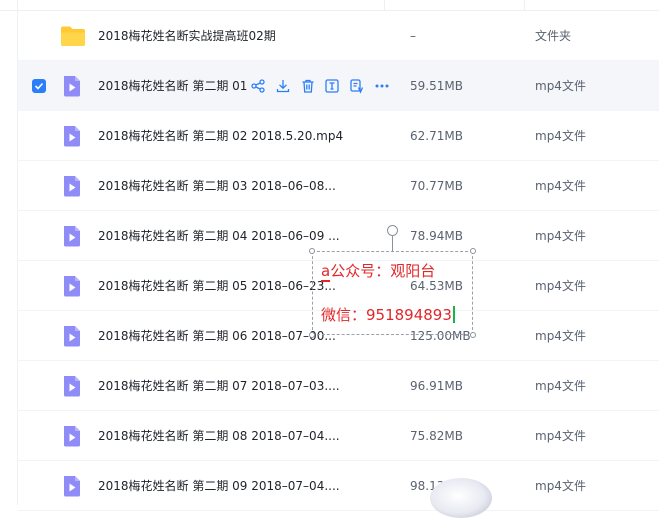 This screenshot has width=659, height=518. Describe the element at coordinates (413, 36) in the screenshot. I see `file-size: –` at that location.